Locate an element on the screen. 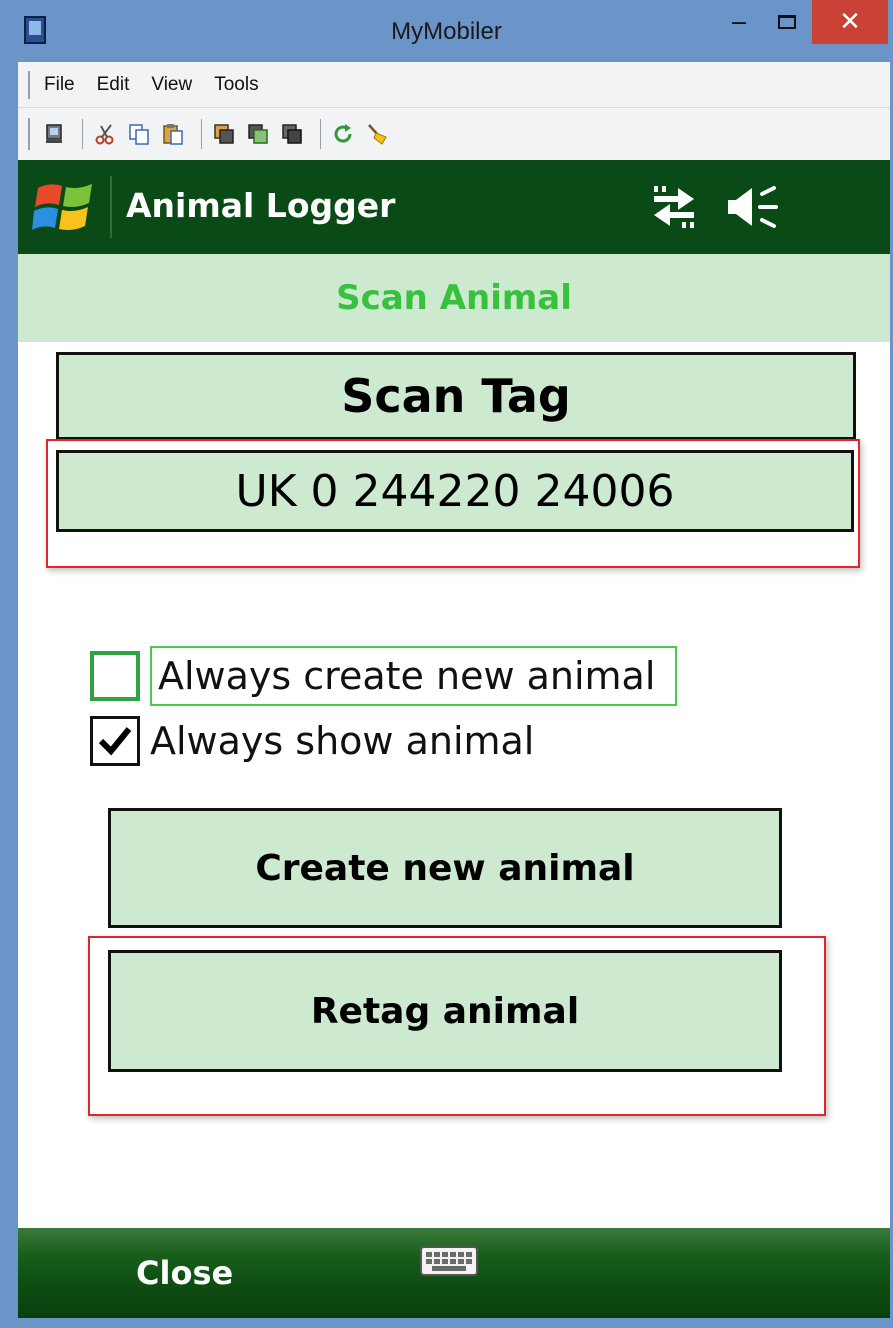 Image resolution: width=893 pixels, height=1328 pixels. always-show-animal-checkbox is located at coordinates (115, 741).